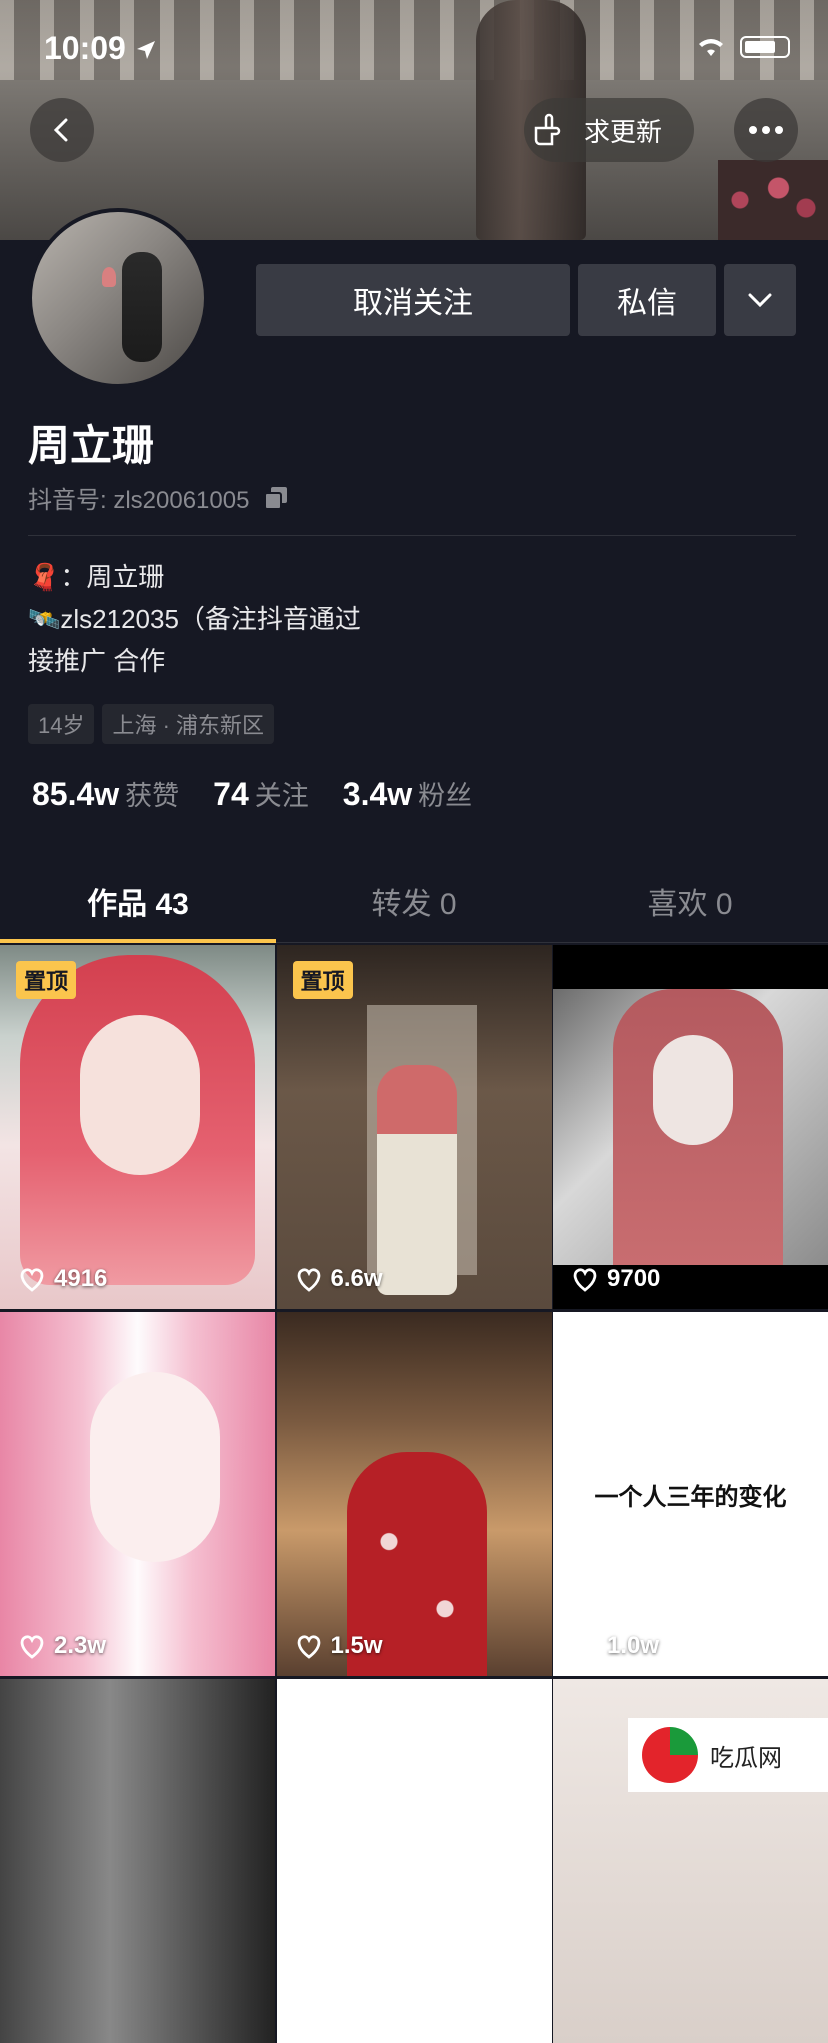 The height and width of the screenshot is (2043, 828). I want to click on location-arrow-icon, so click(145, 50).